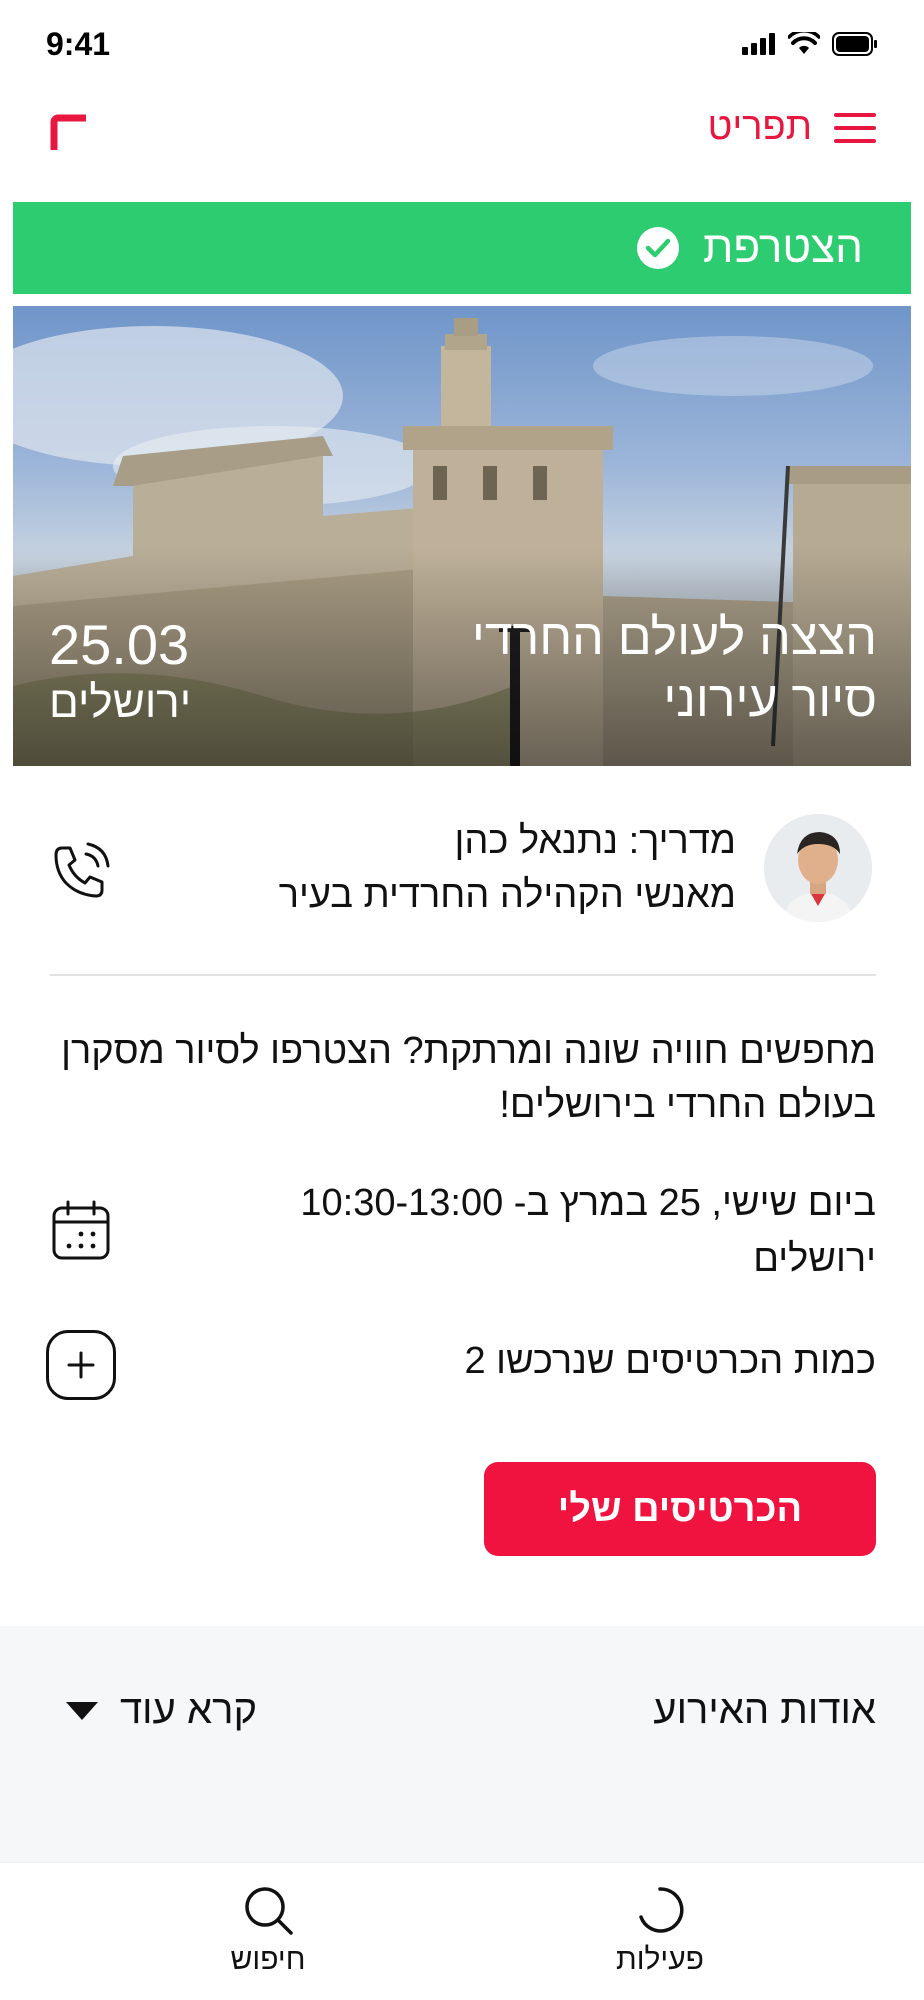 This screenshot has height=2000, width=924. I want to click on joined-status-text: הצטרפת, so click(782, 247).